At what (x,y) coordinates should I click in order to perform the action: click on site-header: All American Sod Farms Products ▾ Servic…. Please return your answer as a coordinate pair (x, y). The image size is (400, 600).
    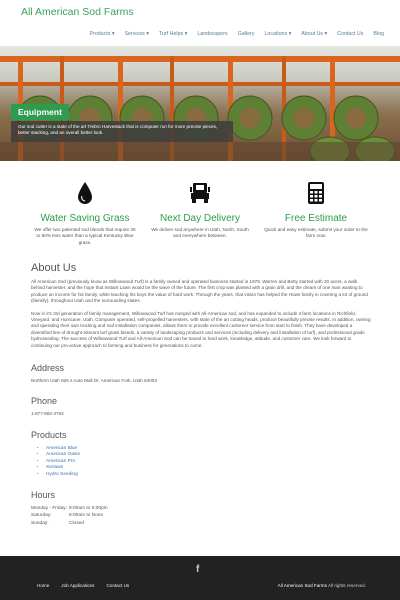
    Looking at the image, I should click on (200, 23).